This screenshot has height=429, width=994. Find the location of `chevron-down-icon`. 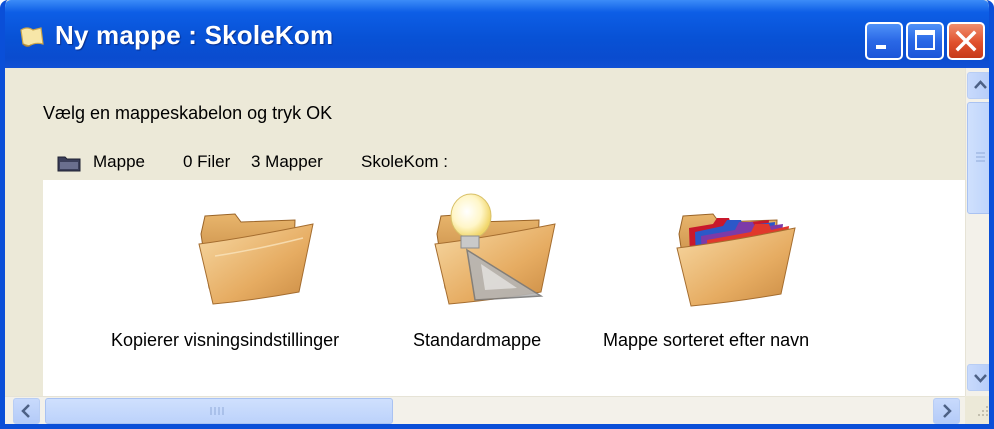

chevron-down-icon is located at coordinates (980, 378).